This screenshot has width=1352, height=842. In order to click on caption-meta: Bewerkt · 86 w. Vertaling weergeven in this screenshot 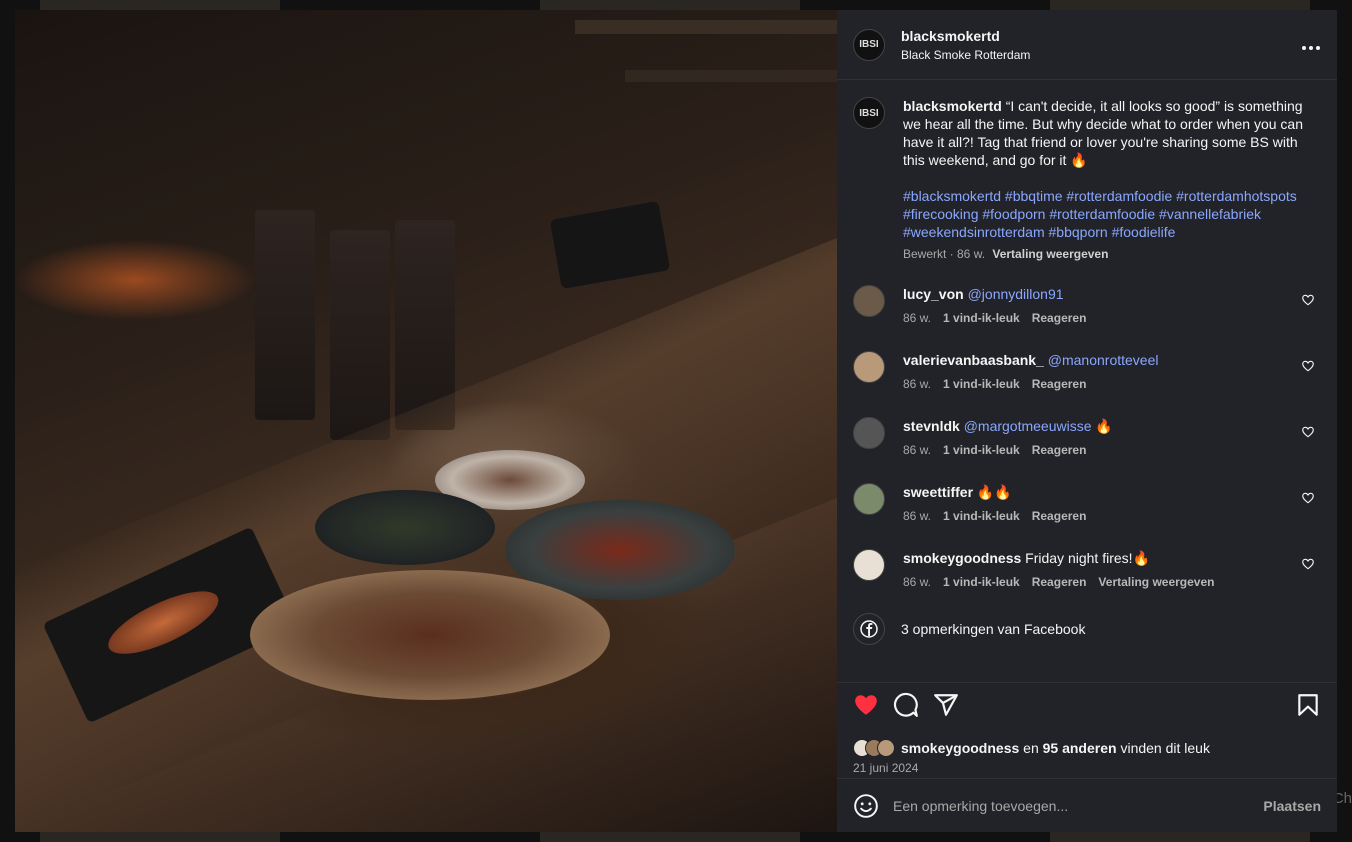, I will do `click(1108, 254)`.